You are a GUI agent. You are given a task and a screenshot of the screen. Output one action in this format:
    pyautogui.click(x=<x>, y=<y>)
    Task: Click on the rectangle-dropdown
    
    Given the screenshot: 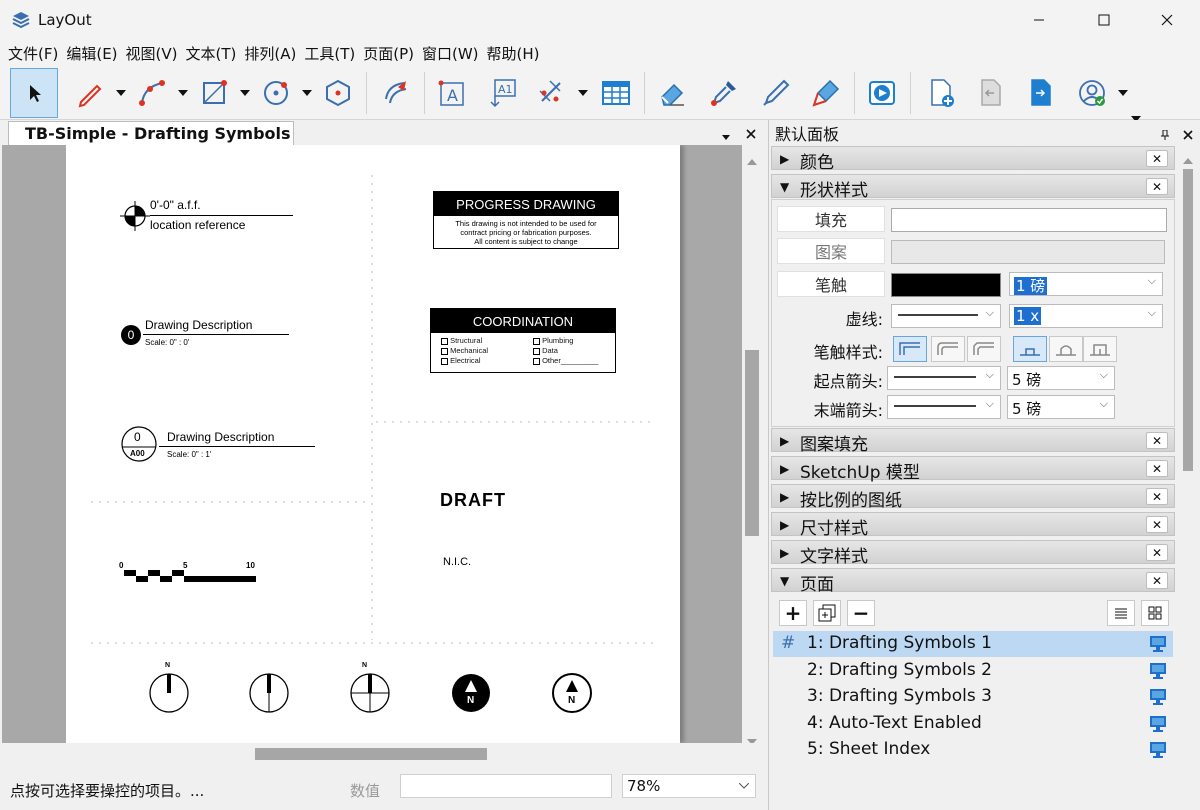 What is the action you would take?
    pyautogui.click(x=245, y=93)
    